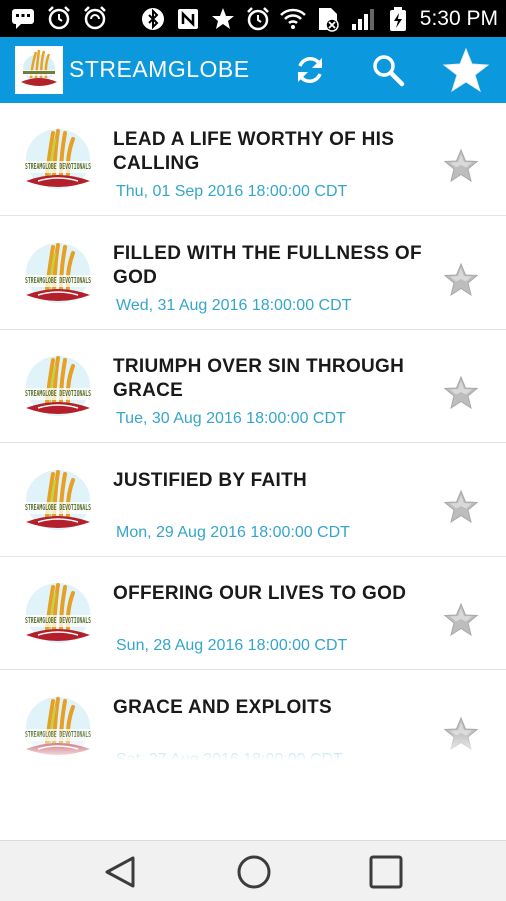 Image resolution: width=506 pixels, height=901 pixels. I want to click on devotional-date: Thu, 01 Sep 2016 18:00:00 CDT, so click(232, 191).